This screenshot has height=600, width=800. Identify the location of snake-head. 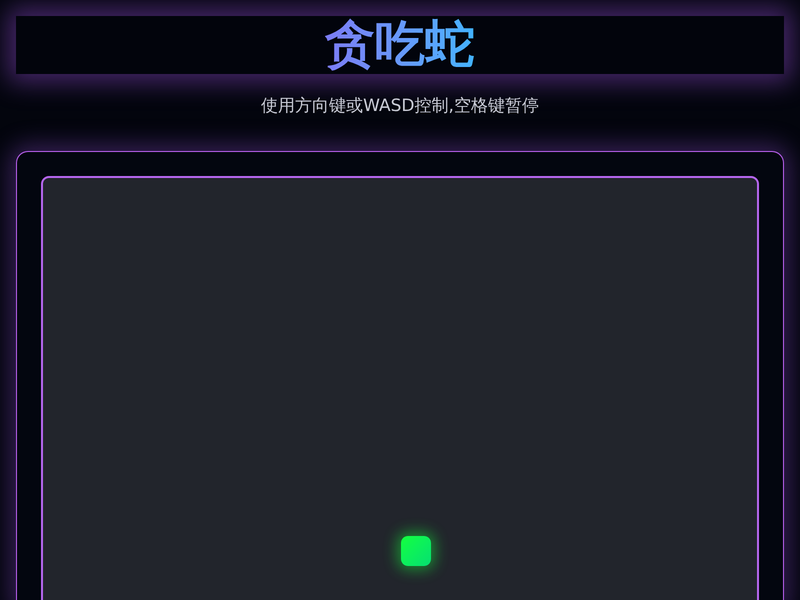
(416, 551).